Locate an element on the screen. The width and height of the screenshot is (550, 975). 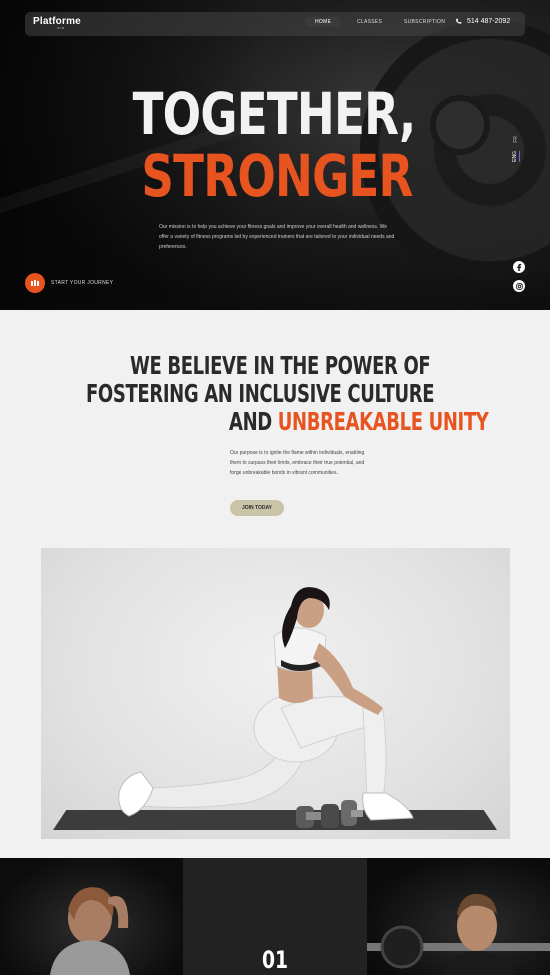
belief-headline-accent: UNBREAKABLE UNITY is located at coordinates (383, 421).